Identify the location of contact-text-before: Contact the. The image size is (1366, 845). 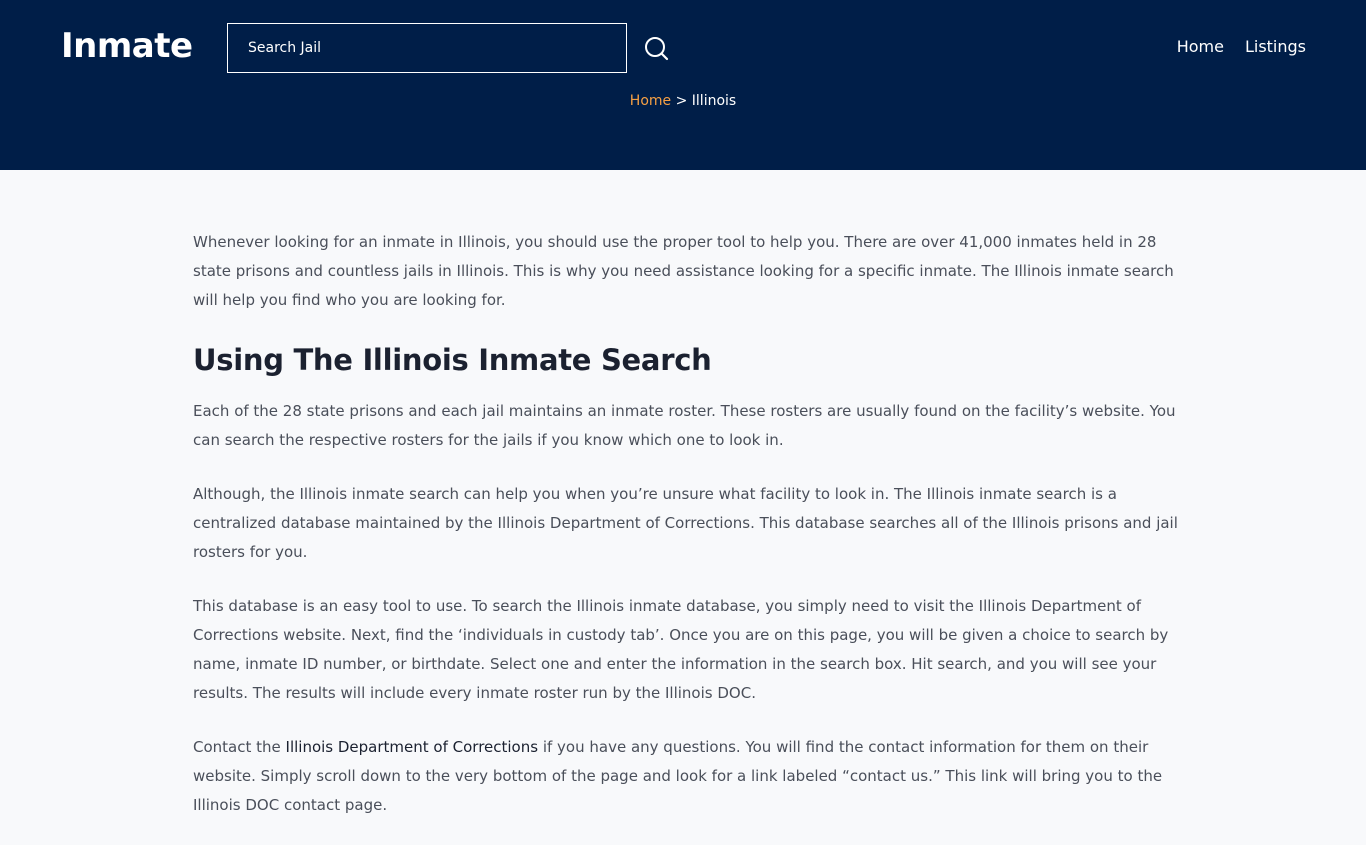
(239, 747).